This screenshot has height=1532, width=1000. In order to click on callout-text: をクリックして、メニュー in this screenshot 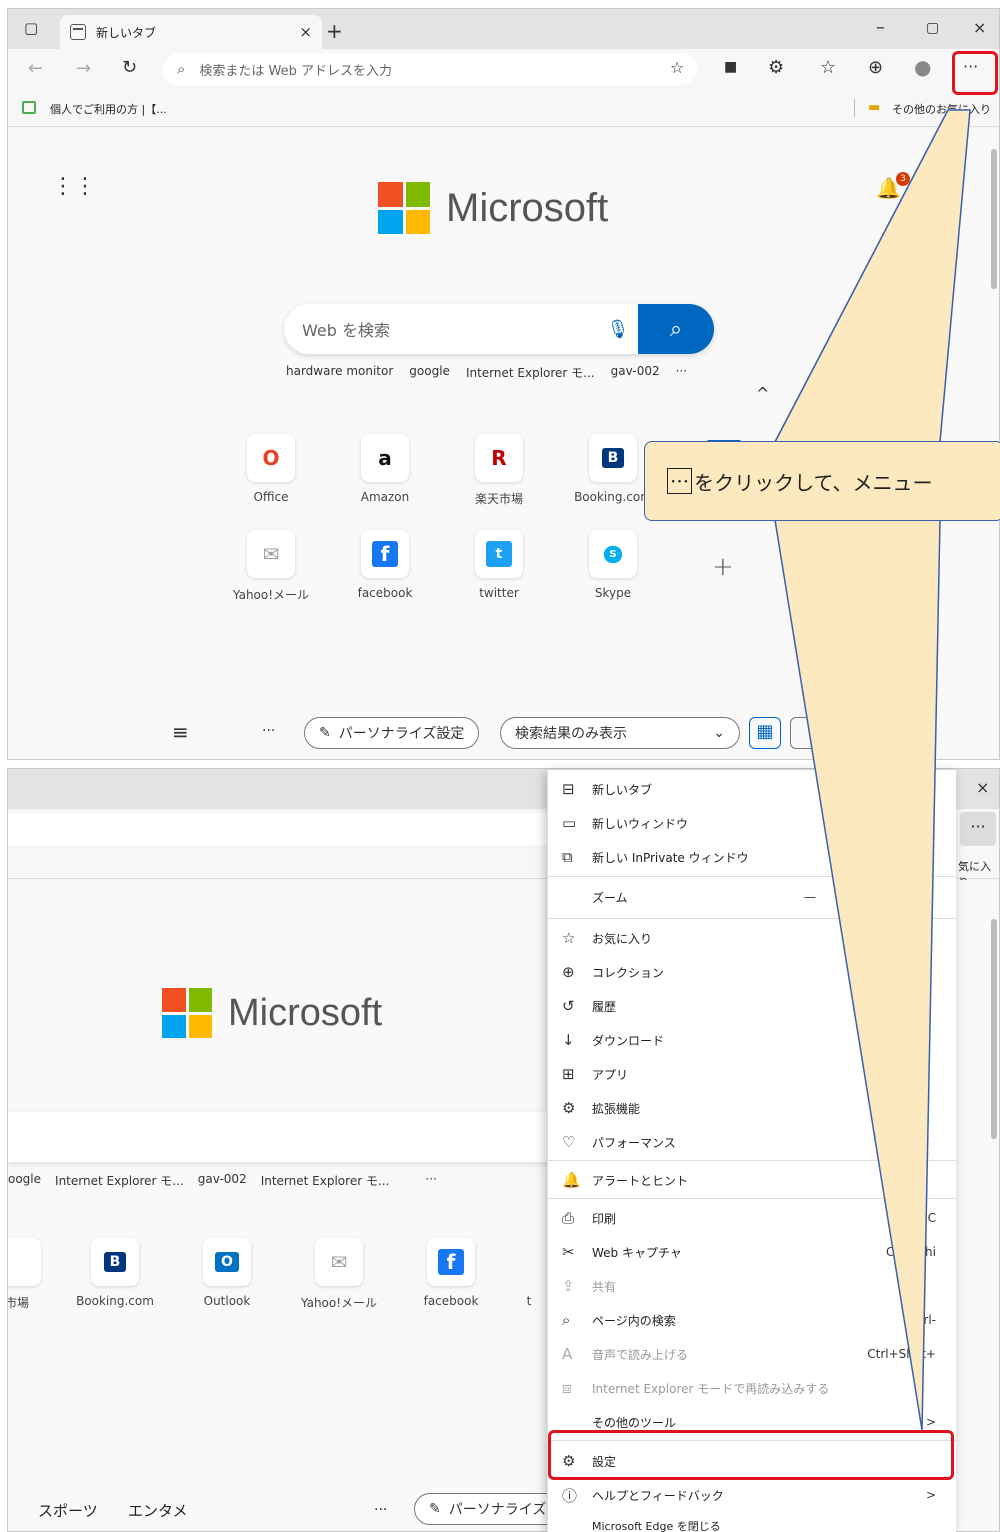, I will do `click(813, 482)`.